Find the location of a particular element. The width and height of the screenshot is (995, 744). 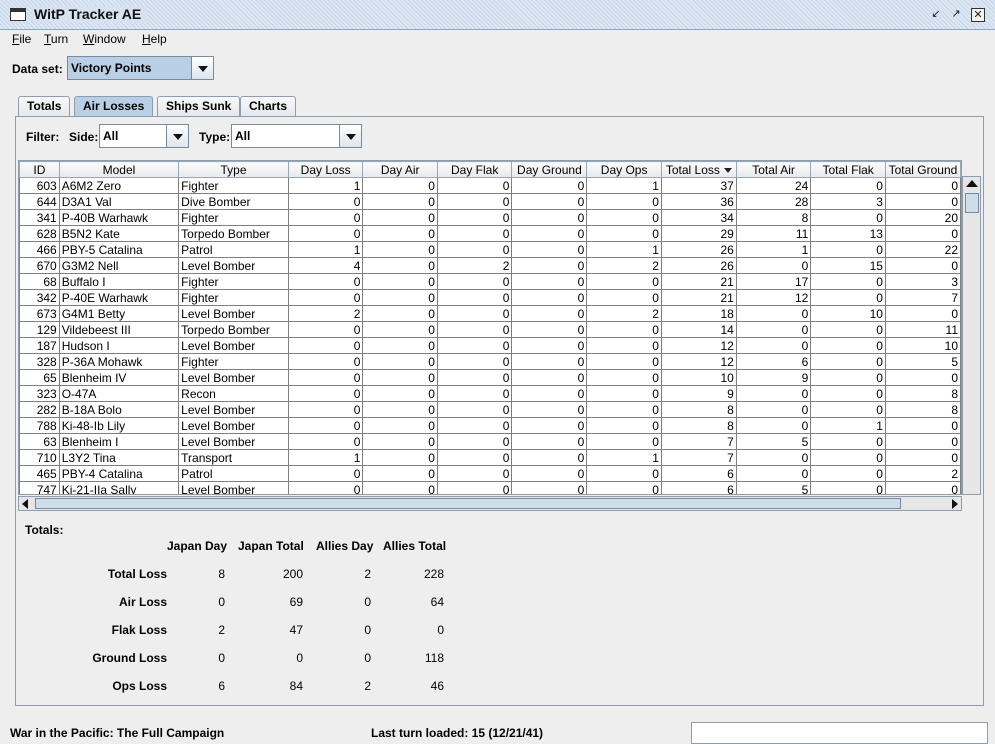

menu-help: Help is located at coordinates (154, 39).